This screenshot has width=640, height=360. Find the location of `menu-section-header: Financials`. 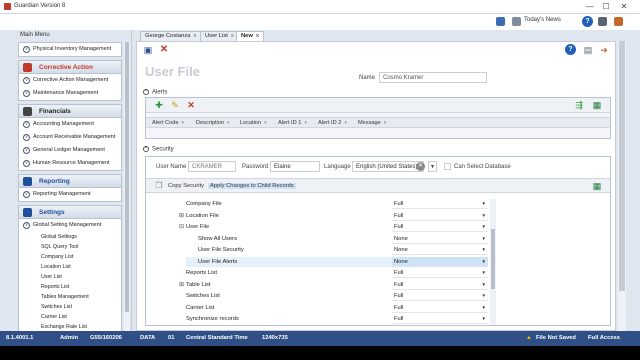

menu-section-header: Financials is located at coordinates (70, 111).